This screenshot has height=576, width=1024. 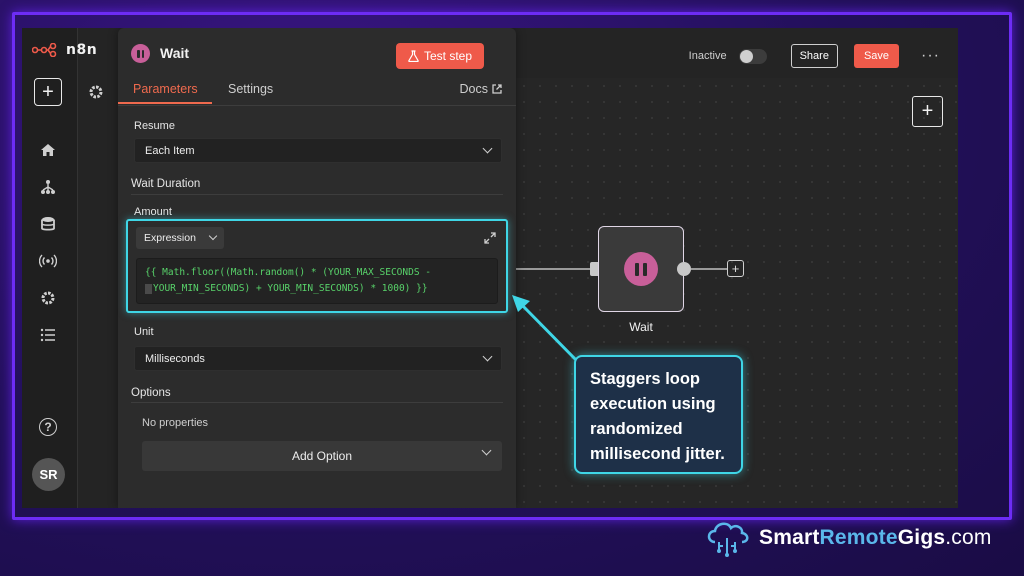 What do you see at coordinates (473, 89) in the screenshot?
I see `docs-label: Docs` at bounding box center [473, 89].